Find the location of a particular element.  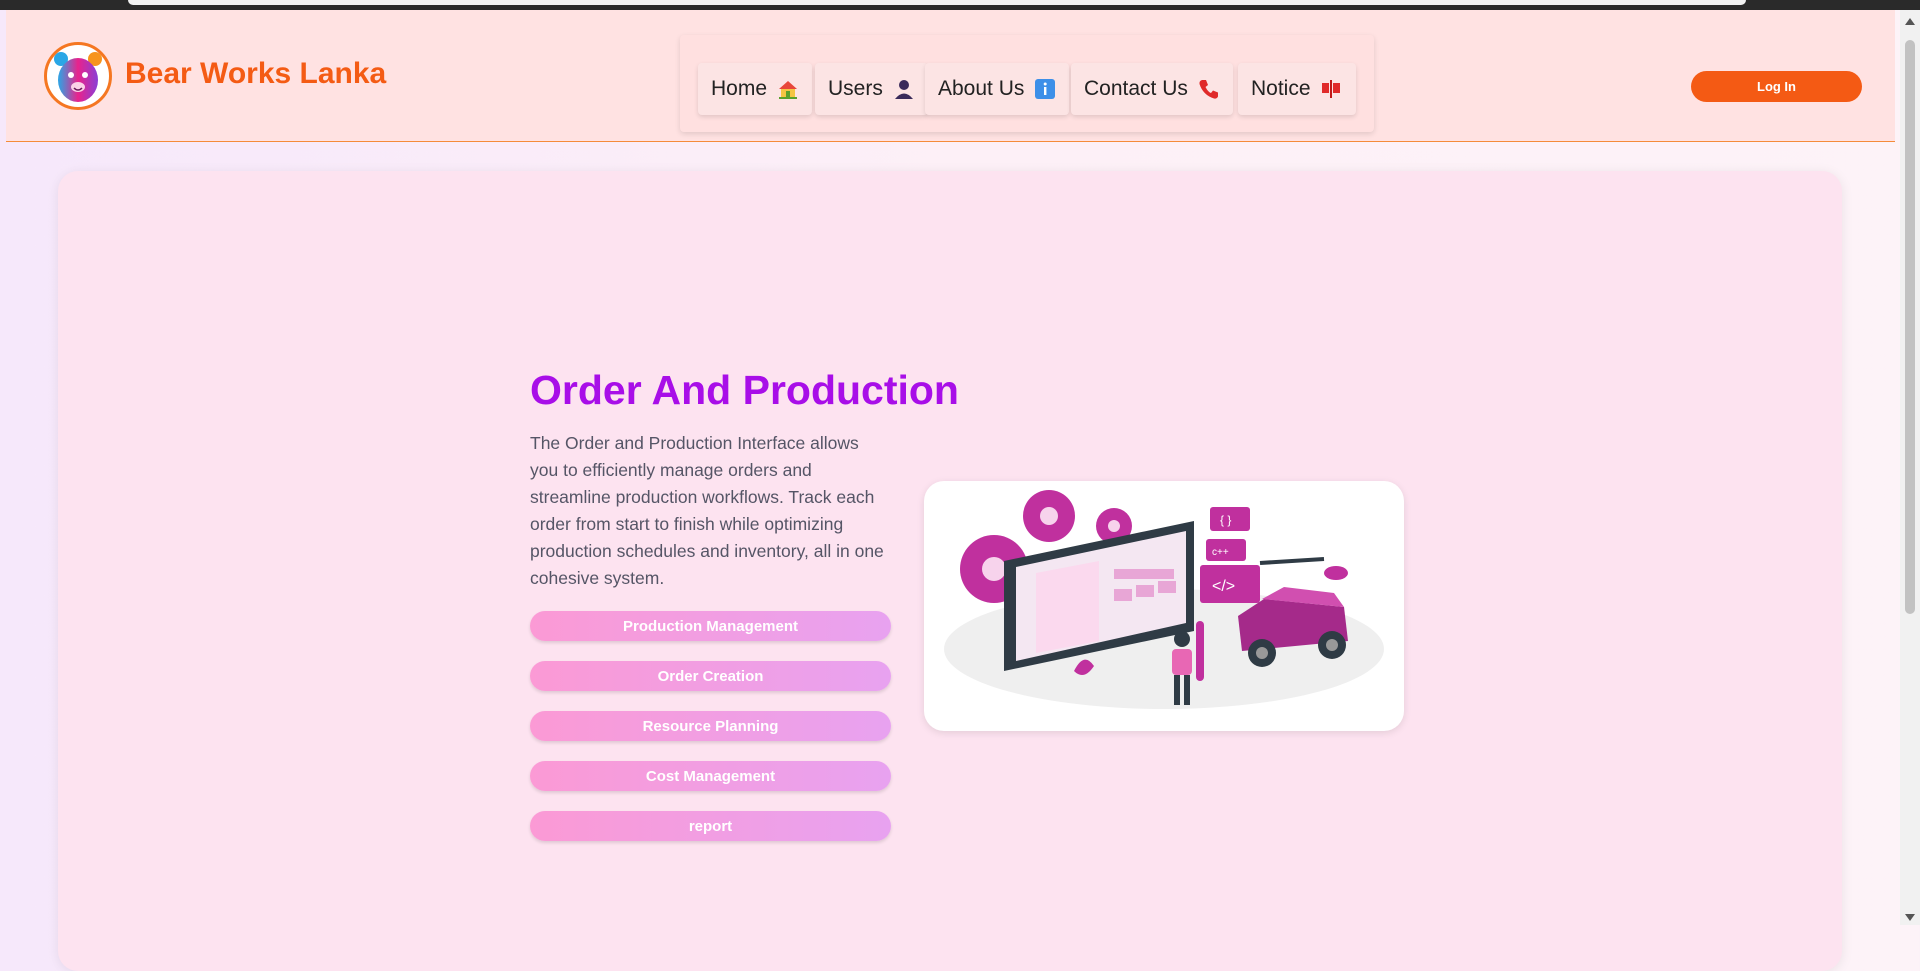

nav-contact: Contact Us is located at coordinates (1152, 89).